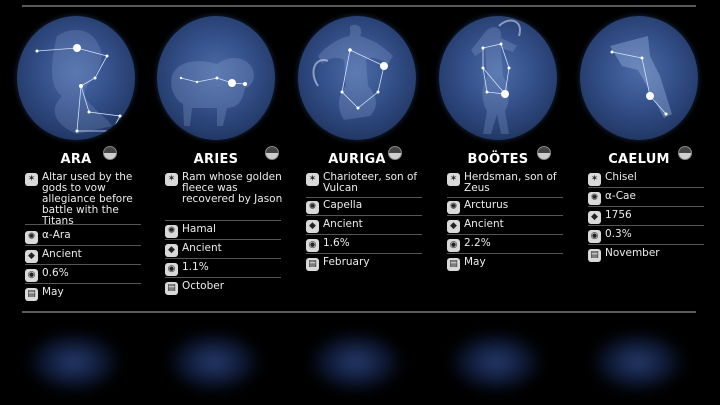 Image resolution: width=720 pixels, height=405 pixels. I want to click on top-divider, so click(359, 6).